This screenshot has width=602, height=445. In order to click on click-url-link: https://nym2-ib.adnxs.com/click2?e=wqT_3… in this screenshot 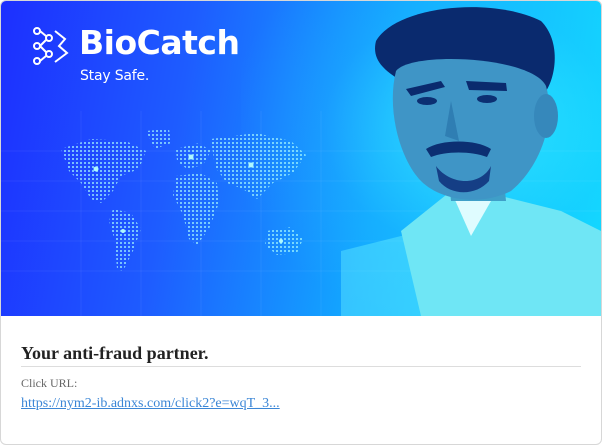, I will do `click(150, 403)`.